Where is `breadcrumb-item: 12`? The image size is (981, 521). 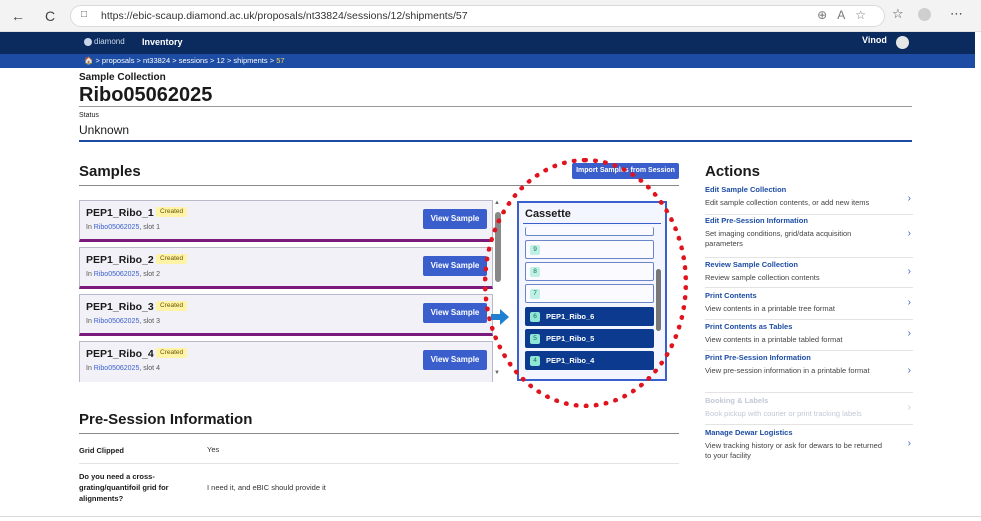
breadcrumb-item: 12 is located at coordinates (221, 60).